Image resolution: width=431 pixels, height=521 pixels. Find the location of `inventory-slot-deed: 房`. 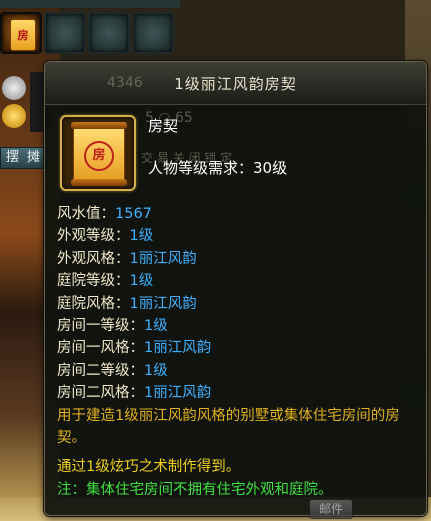

inventory-slot-deed: 房 is located at coordinates (21, 33).